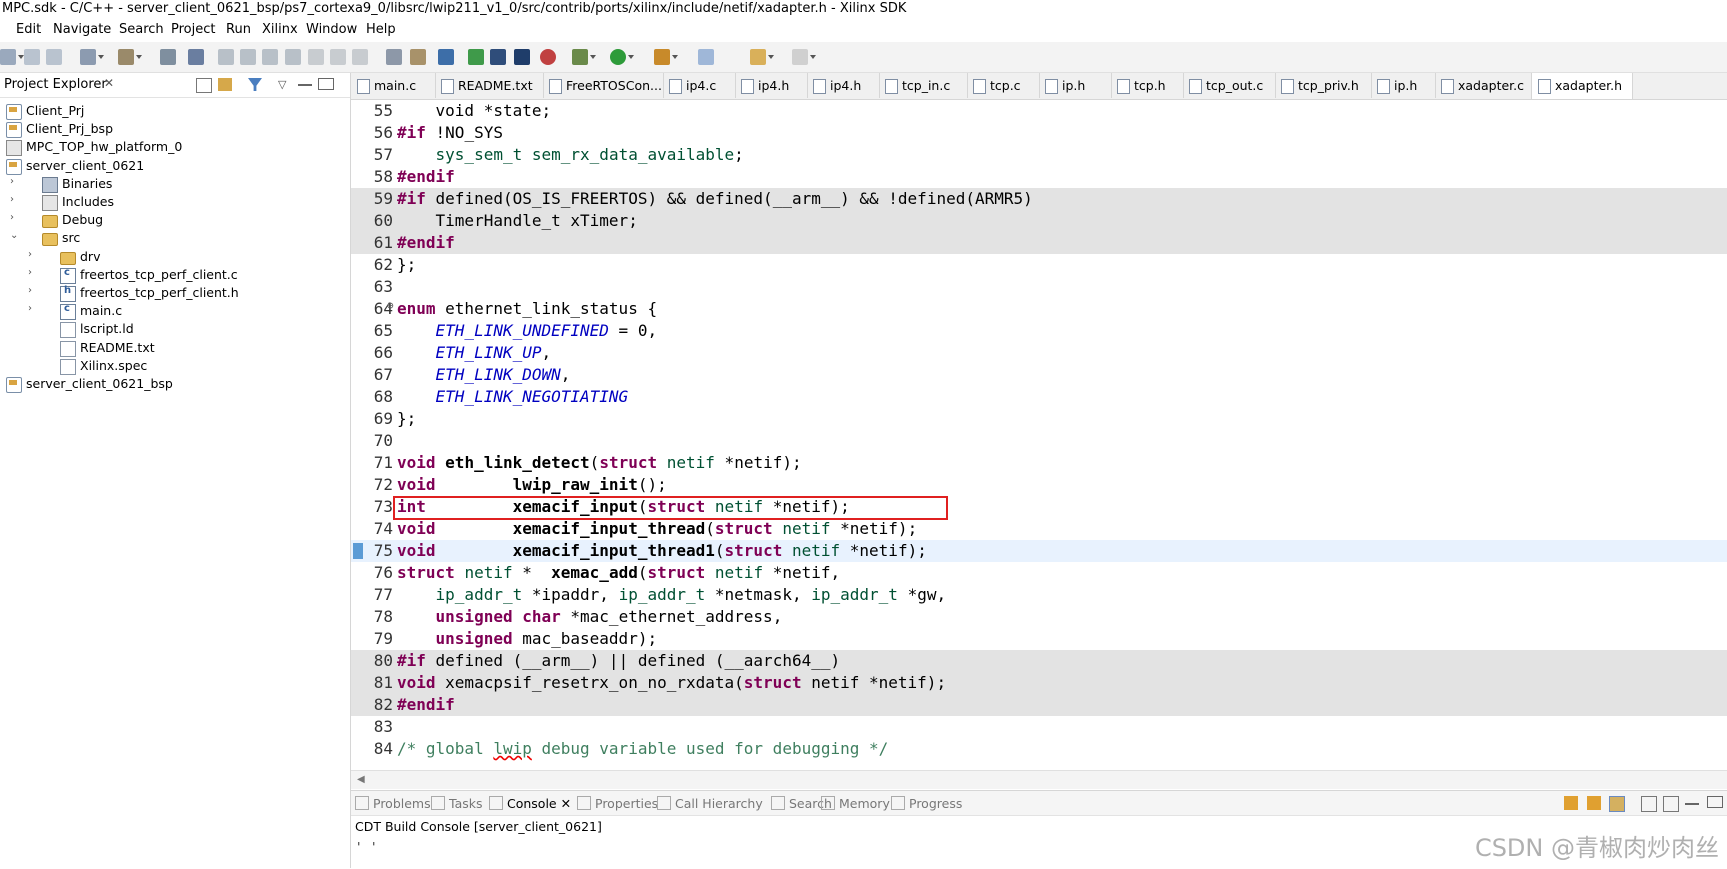  What do you see at coordinates (82, 29) in the screenshot?
I see `menu-navigate: Navigate` at bounding box center [82, 29].